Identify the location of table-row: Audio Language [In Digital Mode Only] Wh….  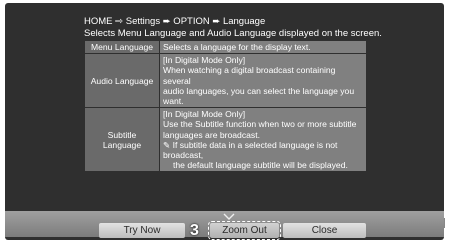
(225, 81).